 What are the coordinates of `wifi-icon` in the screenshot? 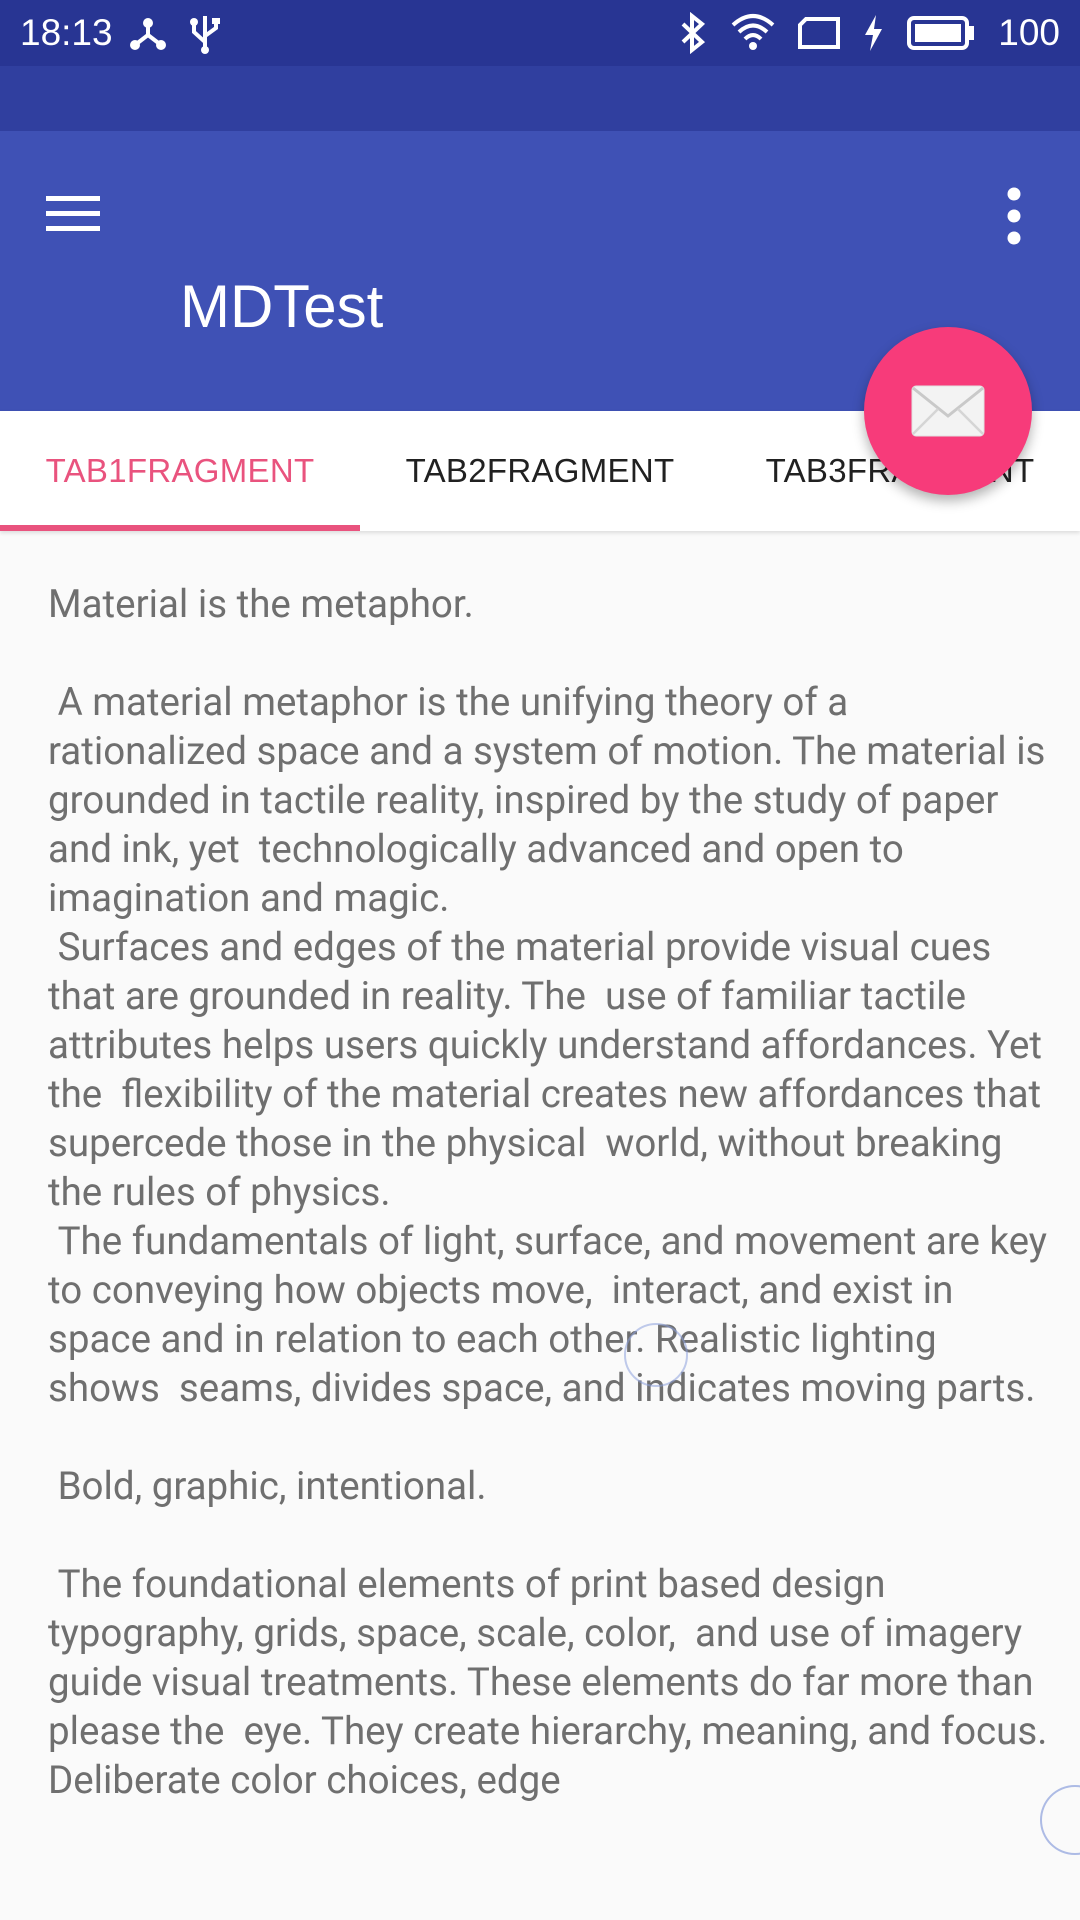 It's located at (753, 32).